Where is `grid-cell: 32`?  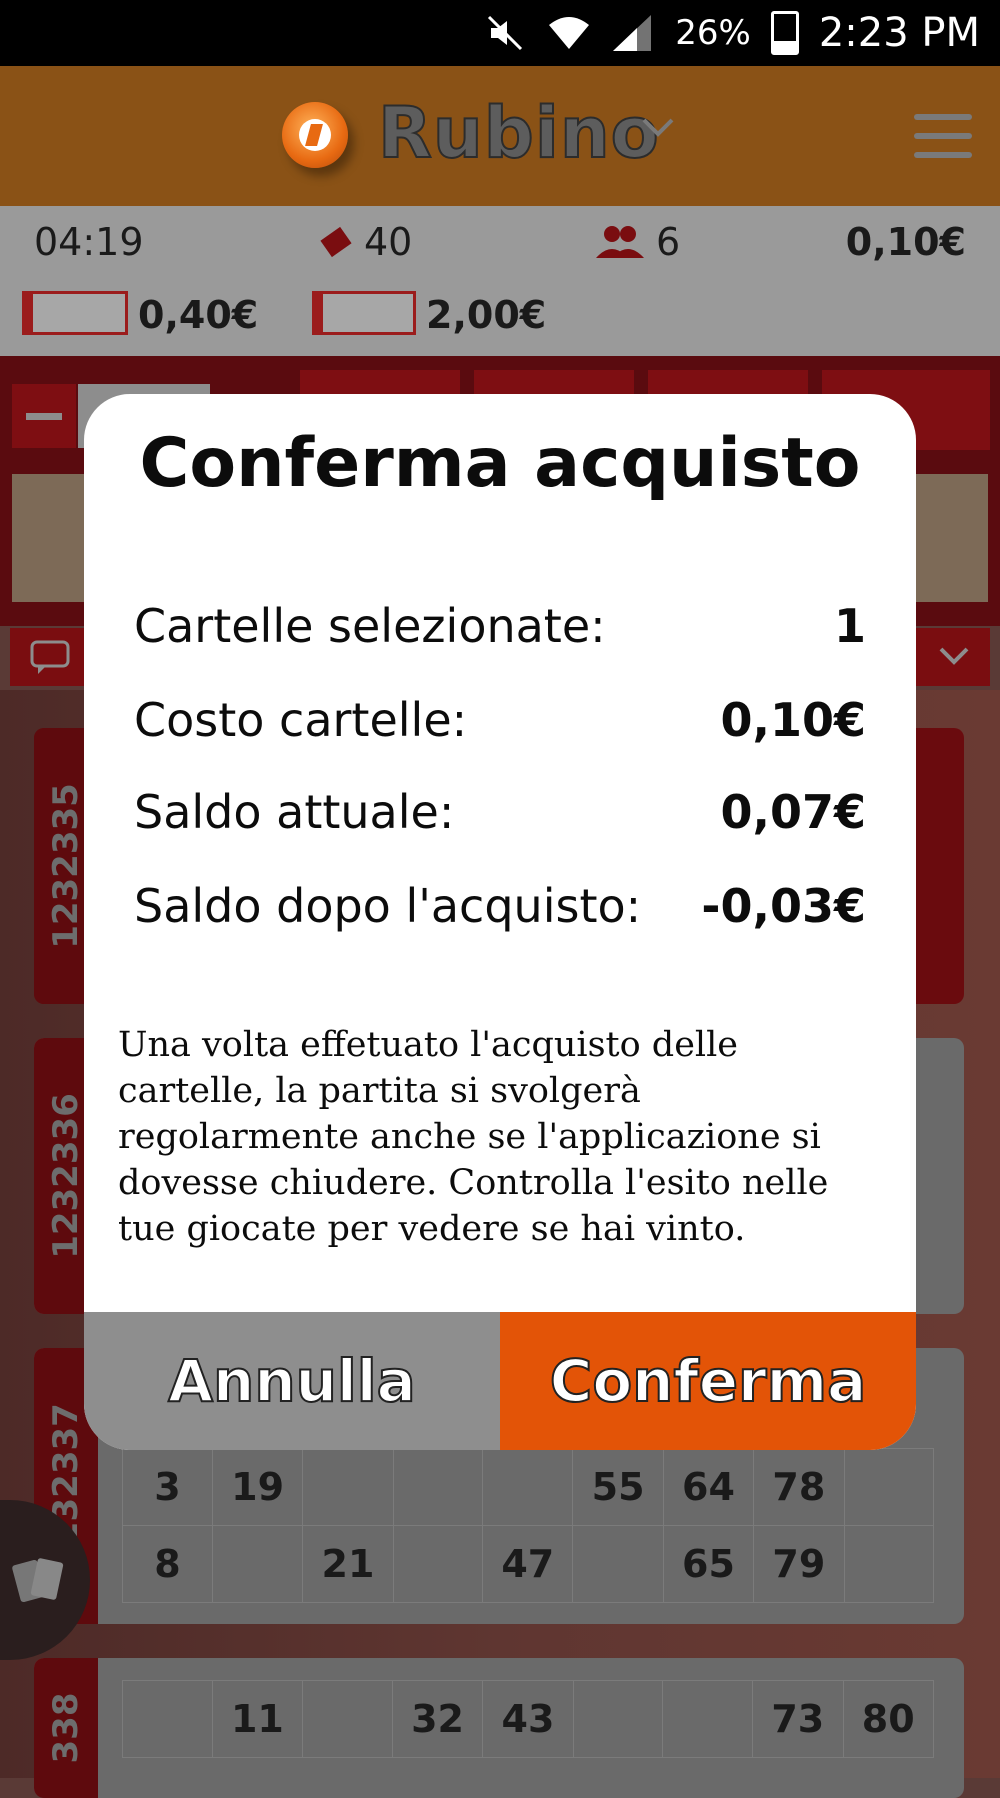
grid-cell: 32 is located at coordinates (437, 1719).